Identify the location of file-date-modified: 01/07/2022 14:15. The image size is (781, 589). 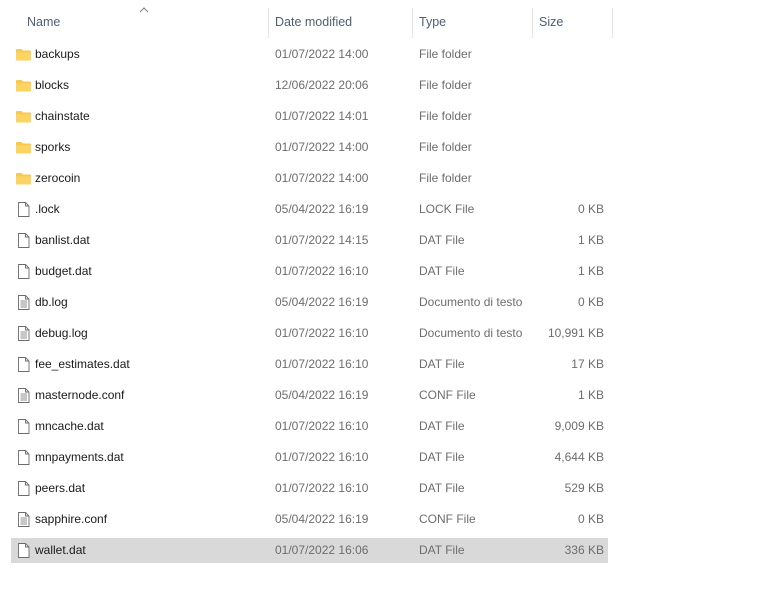
(322, 240).